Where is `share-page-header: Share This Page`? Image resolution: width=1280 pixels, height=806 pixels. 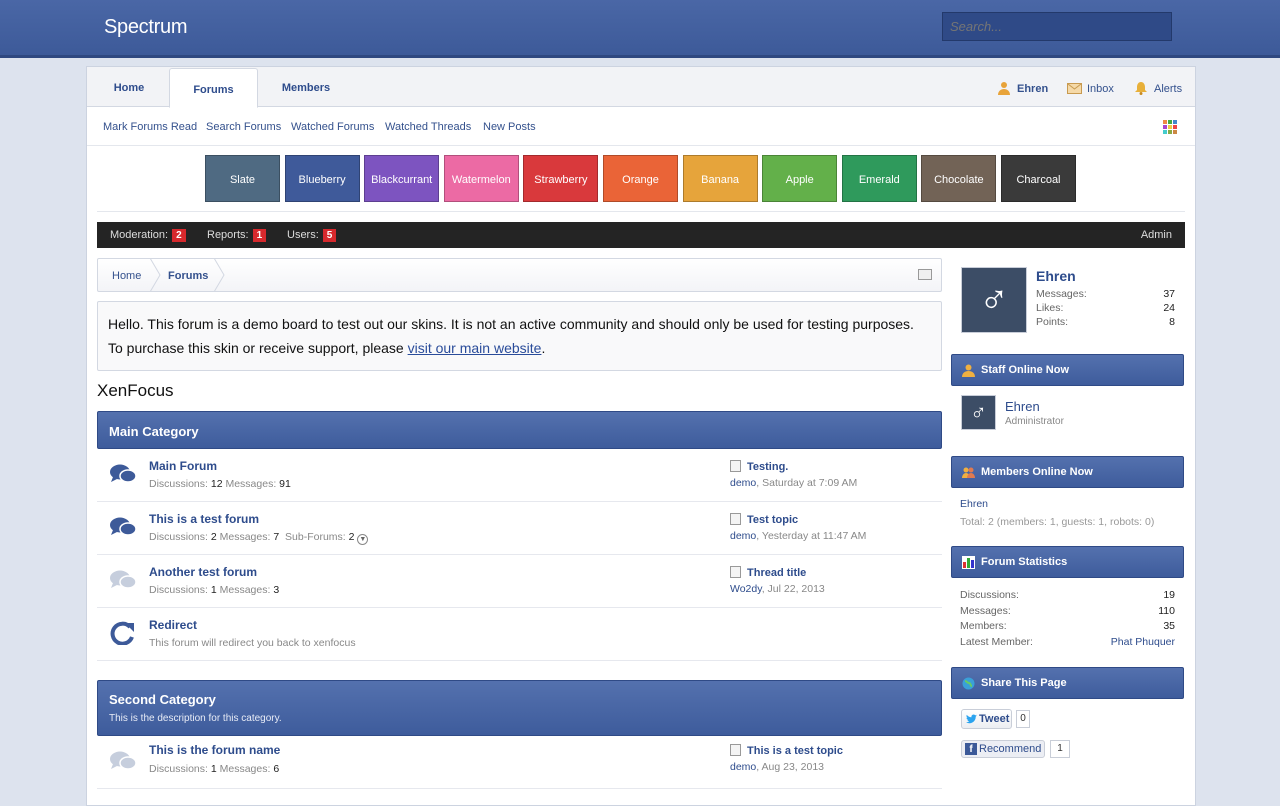
share-page-header: Share This Page is located at coordinates (1067, 683).